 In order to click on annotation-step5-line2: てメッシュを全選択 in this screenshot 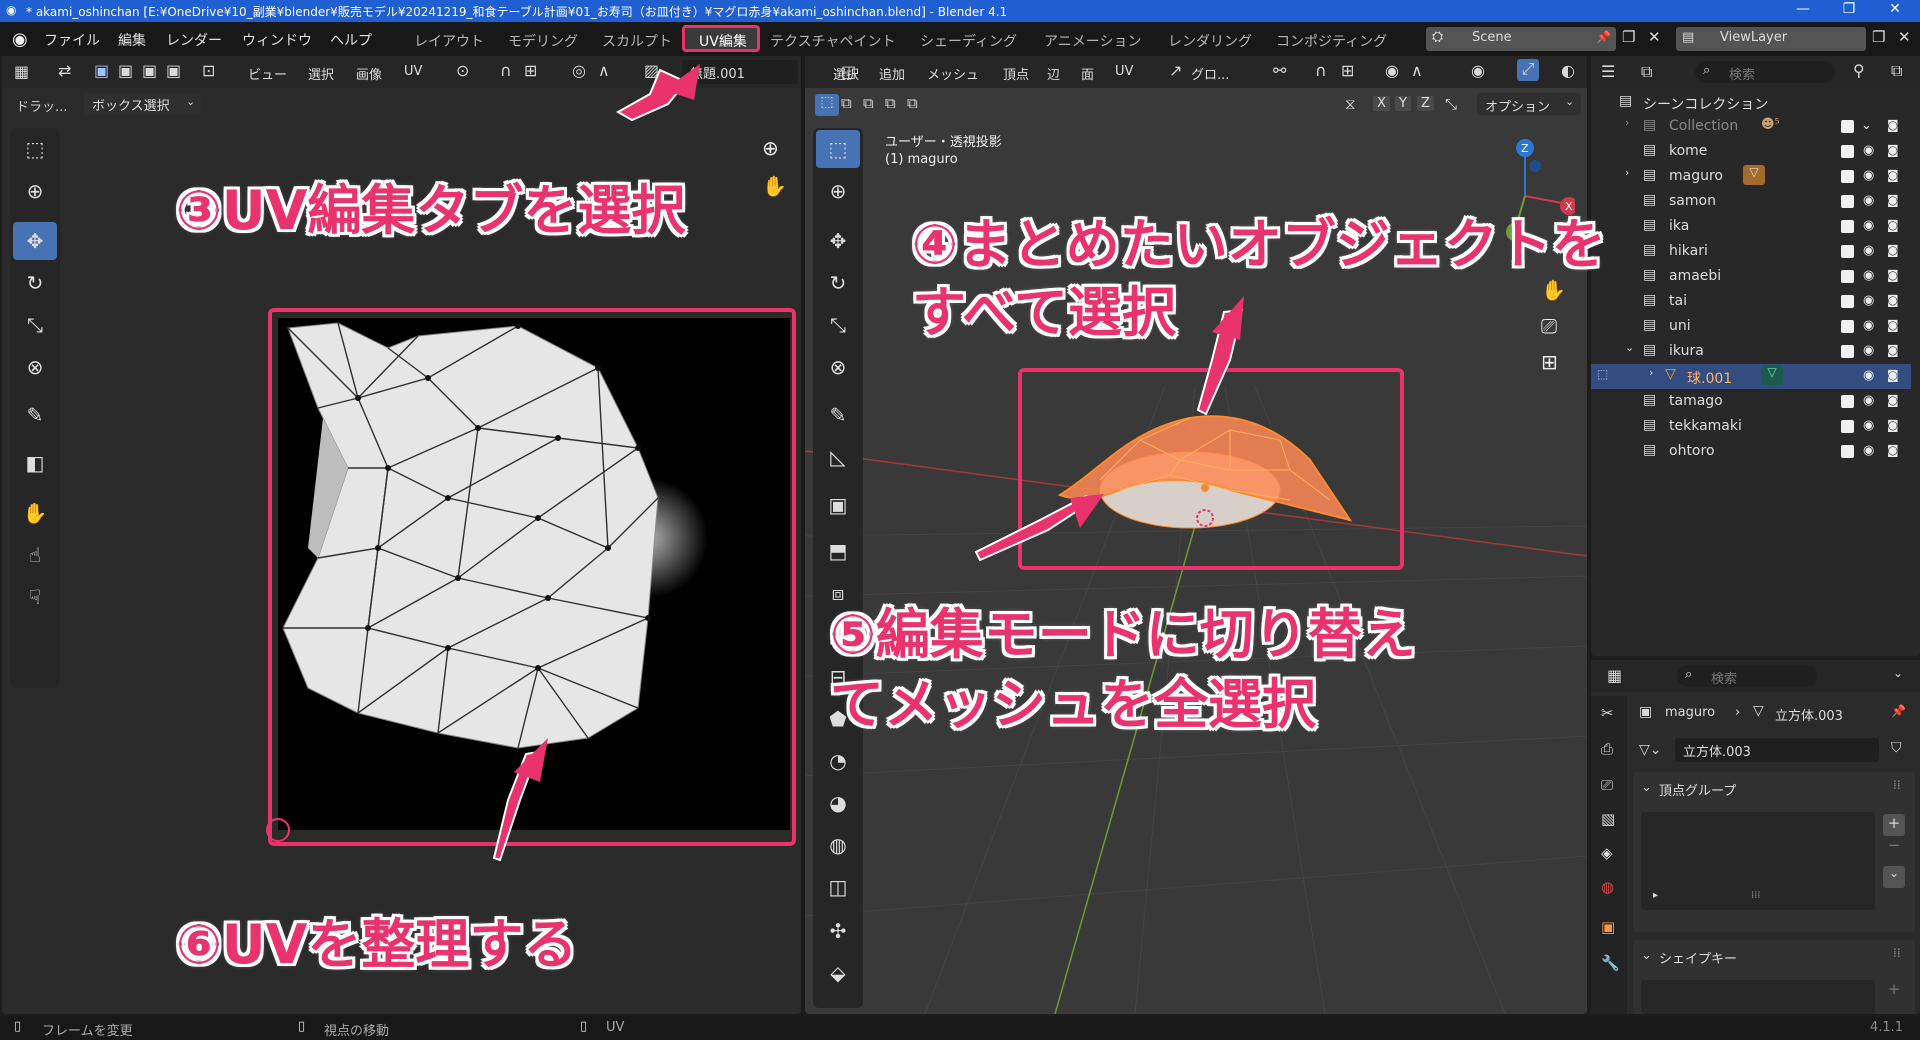, I will do `click(1073, 704)`.